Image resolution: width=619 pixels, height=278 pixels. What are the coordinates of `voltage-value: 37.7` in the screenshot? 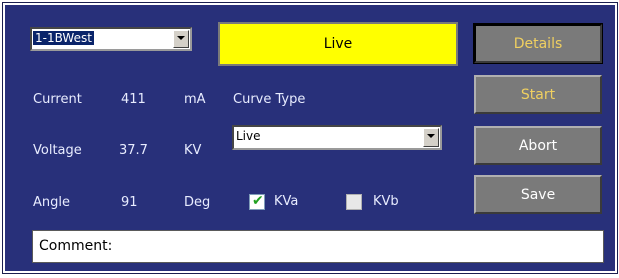 It's located at (133, 150).